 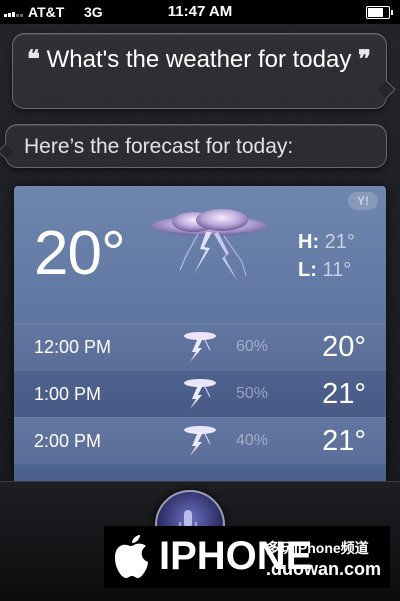 I want to click on high-label: H:, so click(x=309, y=242).